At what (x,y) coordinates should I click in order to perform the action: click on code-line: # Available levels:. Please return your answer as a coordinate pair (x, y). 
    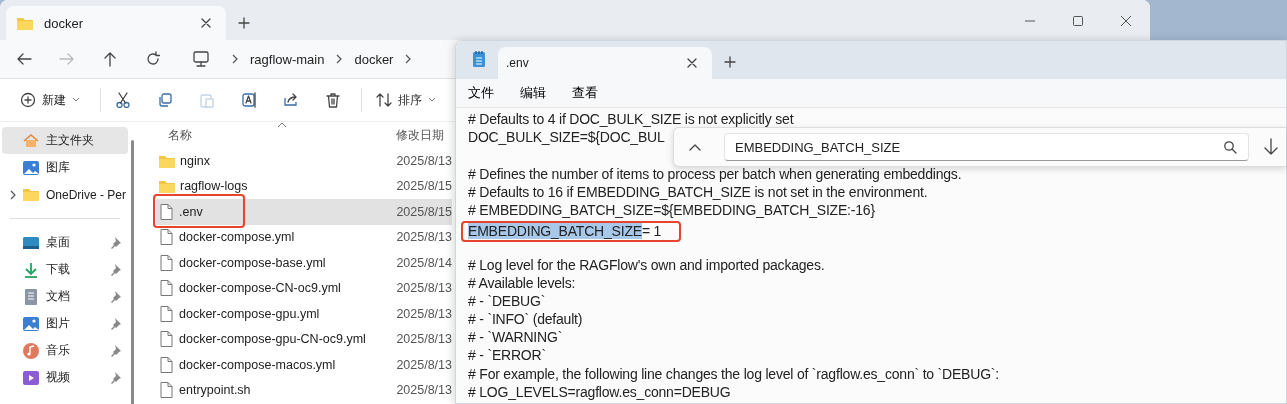
    Looking at the image, I should click on (522, 282).